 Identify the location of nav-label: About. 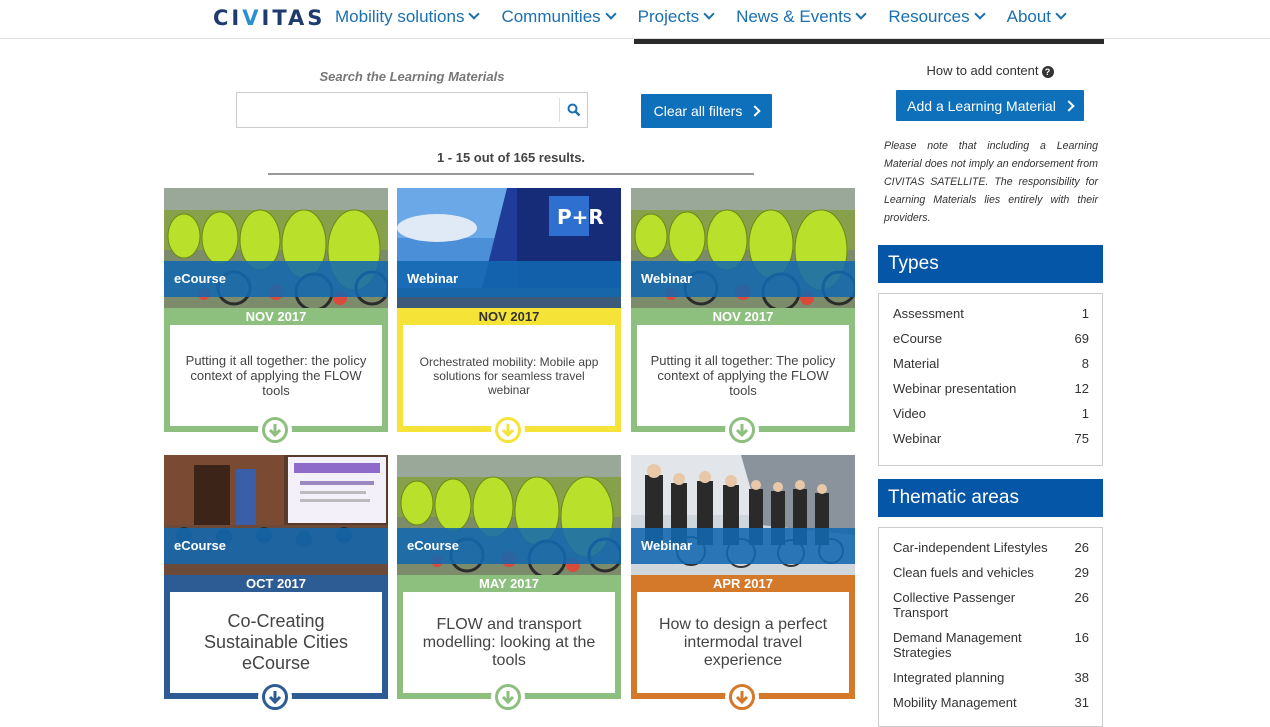
(1029, 16).